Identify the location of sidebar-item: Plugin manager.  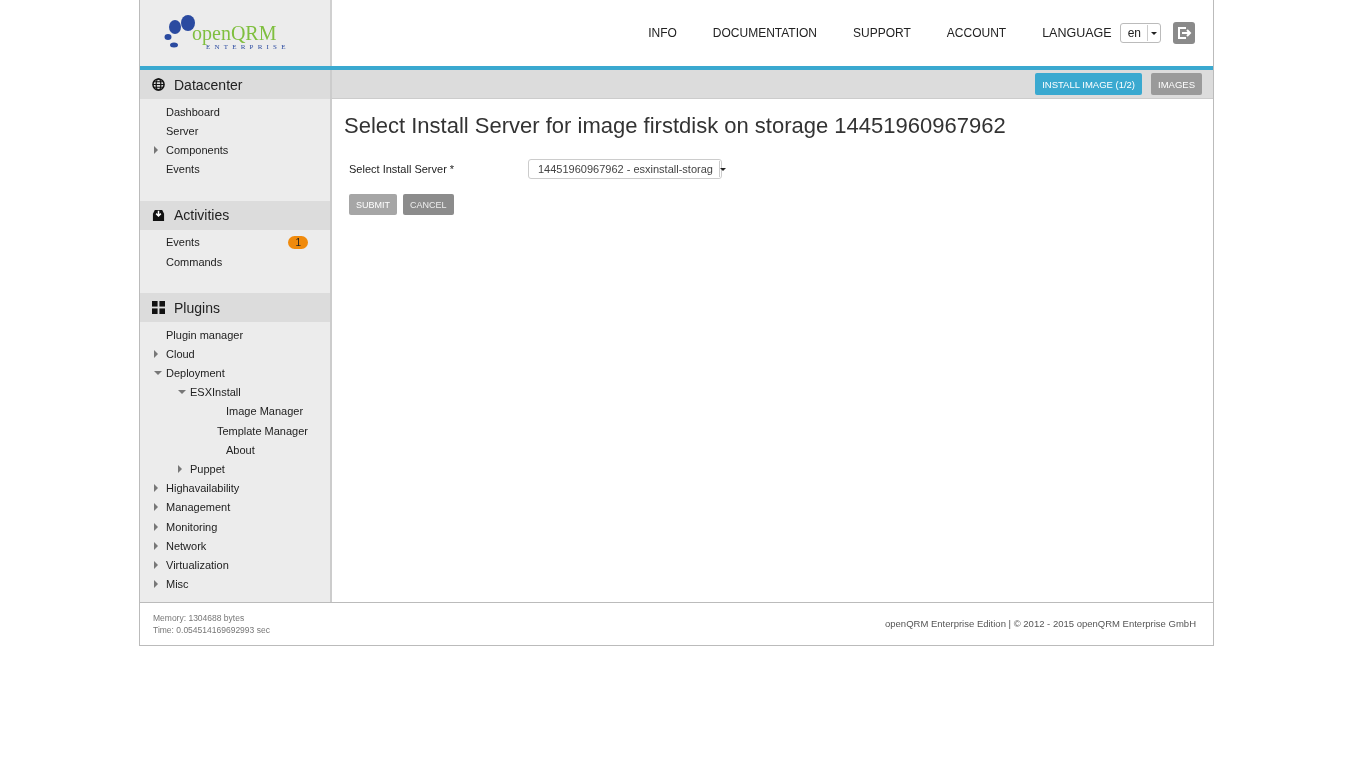
(205, 334).